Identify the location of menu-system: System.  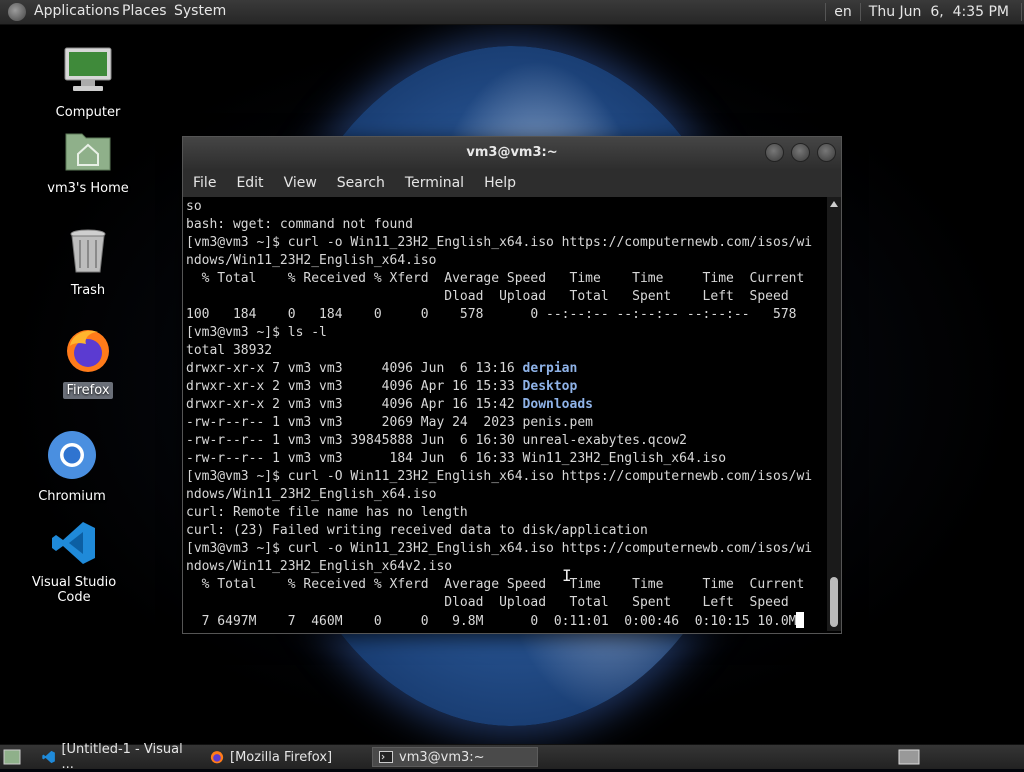
(200, 11).